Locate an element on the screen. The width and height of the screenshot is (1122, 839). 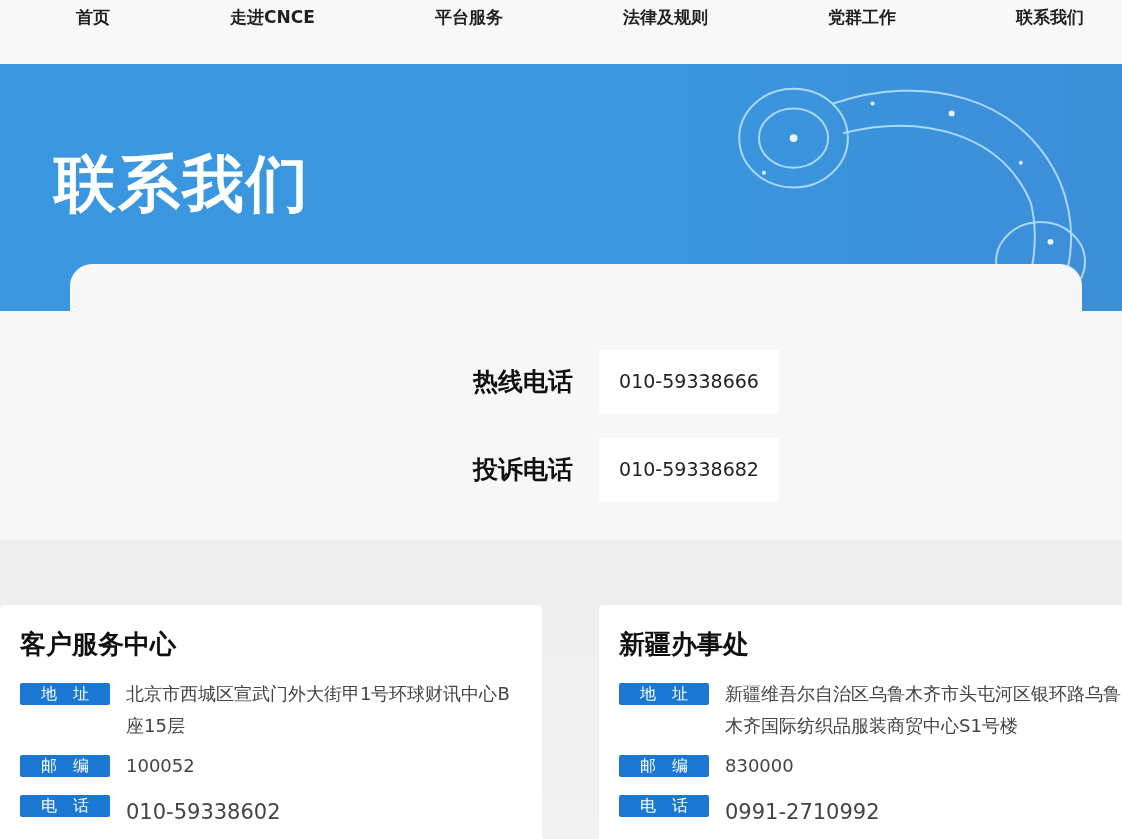
nav-link: 走进CNCE is located at coordinates (272, 15).